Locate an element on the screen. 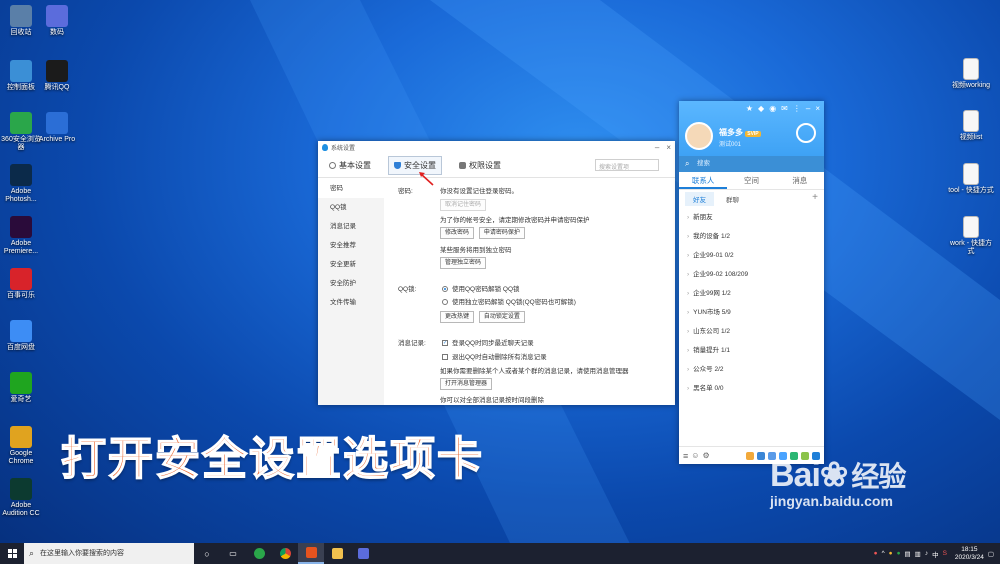 The width and height of the screenshot is (1000, 564). desktop-icon-file: work - 快捷方式 is located at coordinates (971, 236).